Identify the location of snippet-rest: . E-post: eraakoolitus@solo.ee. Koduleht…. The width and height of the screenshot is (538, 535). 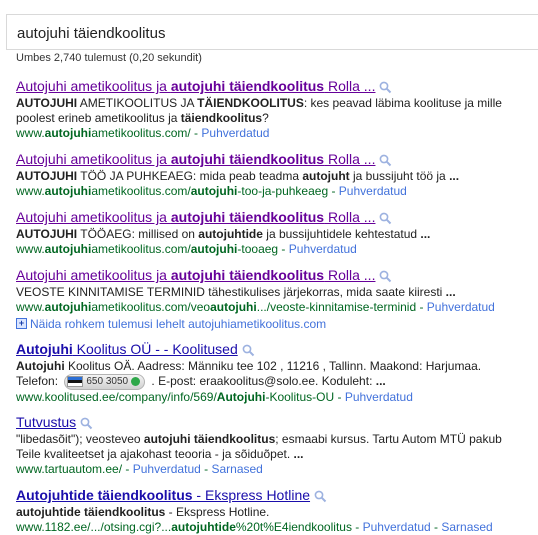
(267, 381).